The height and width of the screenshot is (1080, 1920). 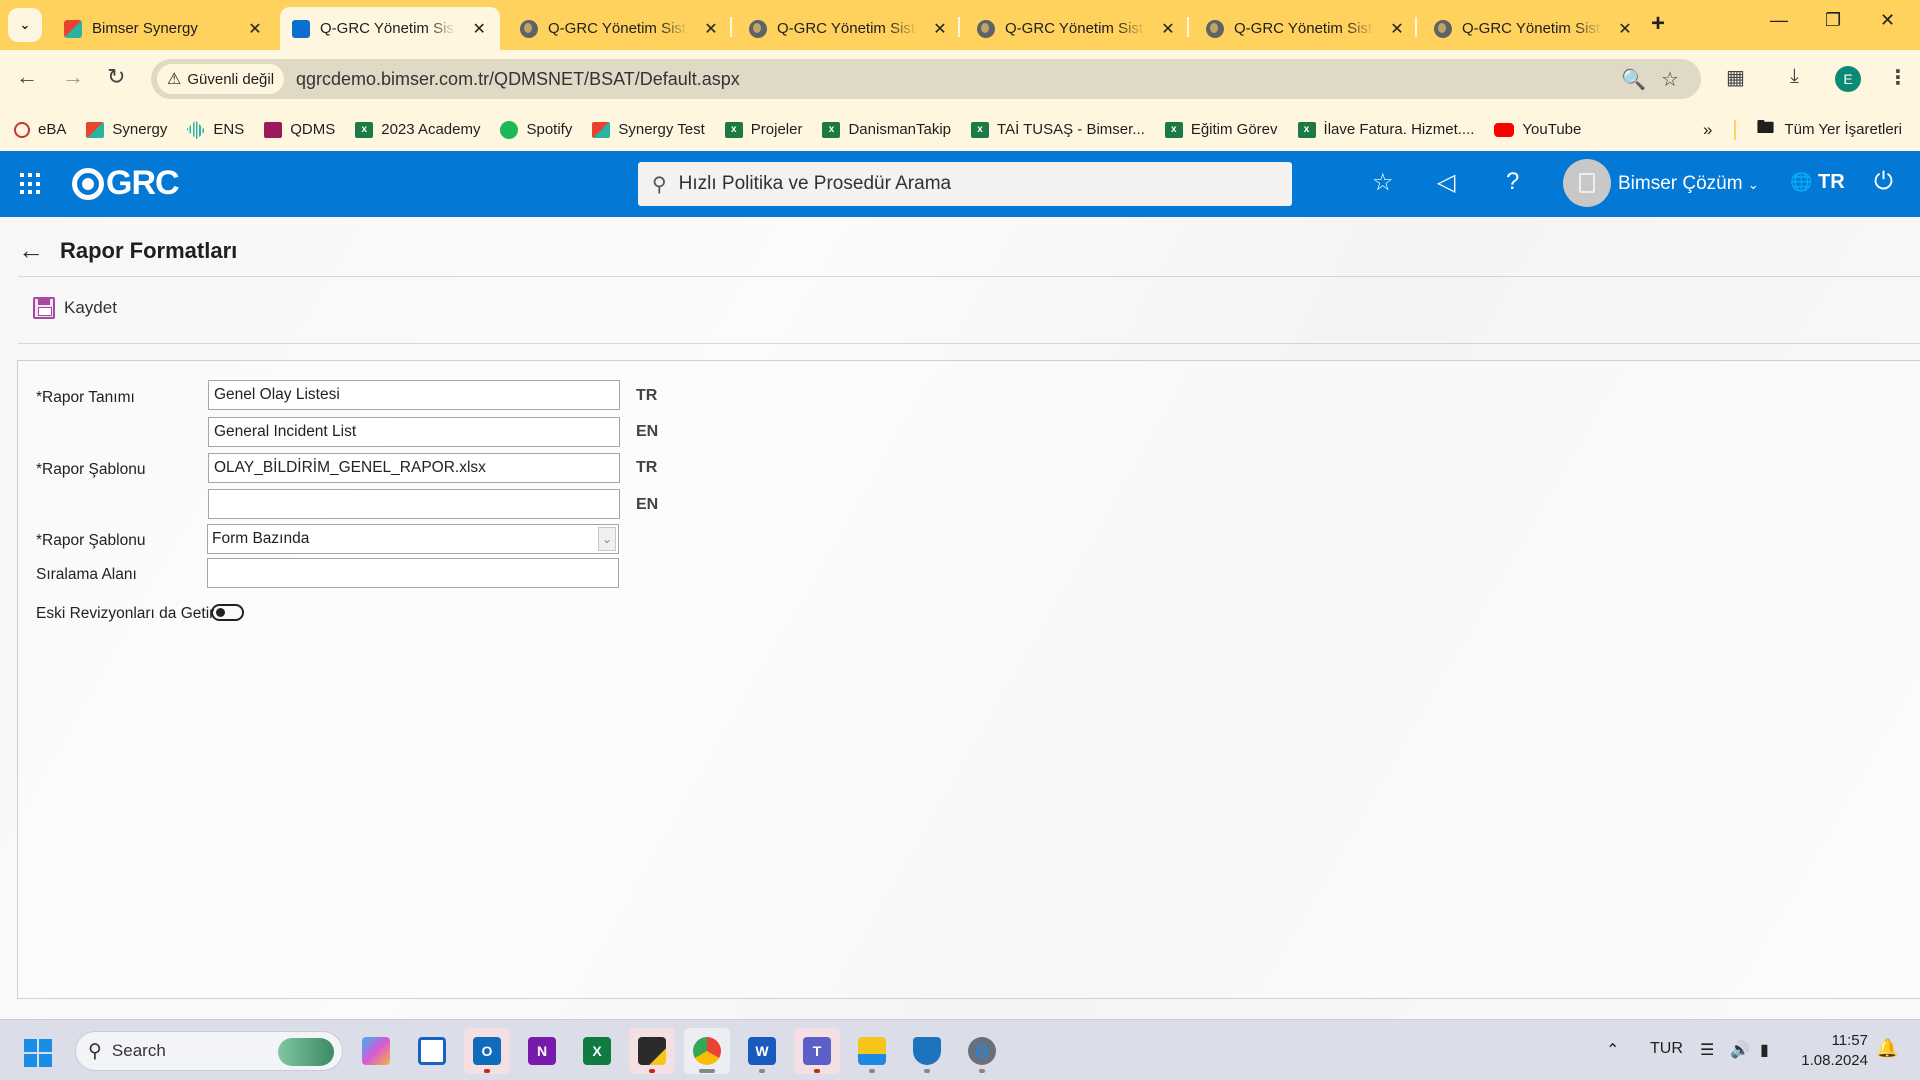 What do you see at coordinates (414, 504) in the screenshot?
I see `report-template-en-input` at bounding box center [414, 504].